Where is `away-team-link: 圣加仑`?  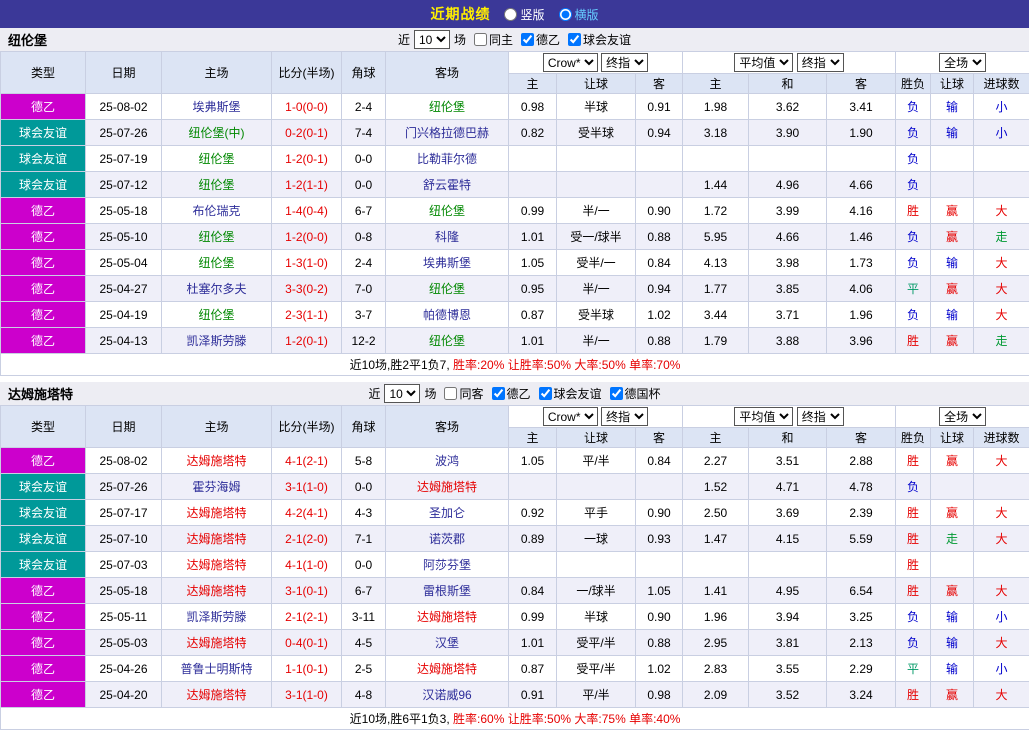 away-team-link: 圣加仑 is located at coordinates (447, 512).